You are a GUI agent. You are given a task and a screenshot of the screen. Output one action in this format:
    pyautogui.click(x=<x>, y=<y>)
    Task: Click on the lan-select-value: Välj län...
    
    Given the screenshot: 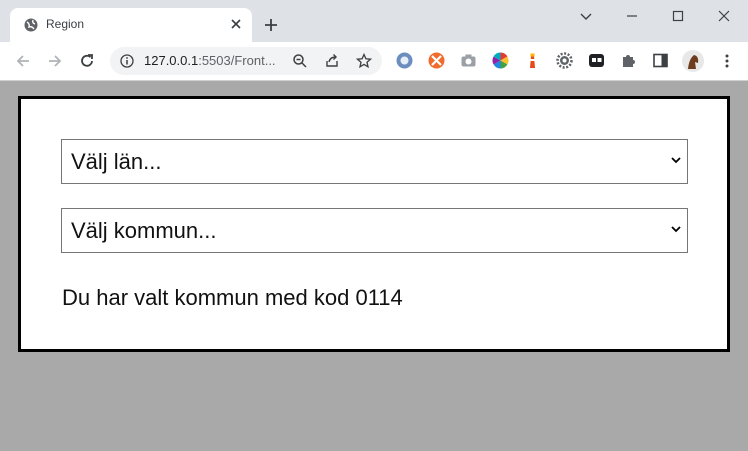 What is the action you would take?
    pyautogui.click(x=116, y=161)
    